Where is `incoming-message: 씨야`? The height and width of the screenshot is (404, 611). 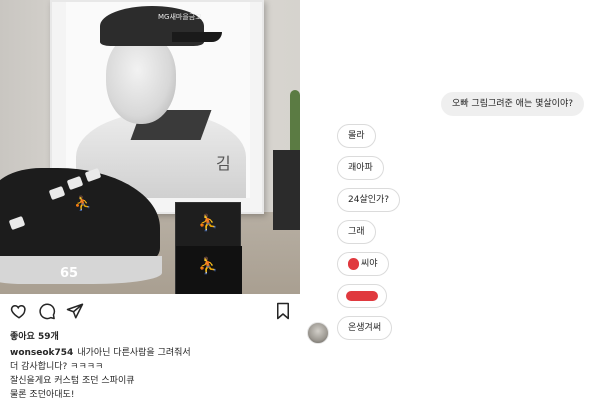 incoming-message: 씨야 is located at coordinates (363, 264).